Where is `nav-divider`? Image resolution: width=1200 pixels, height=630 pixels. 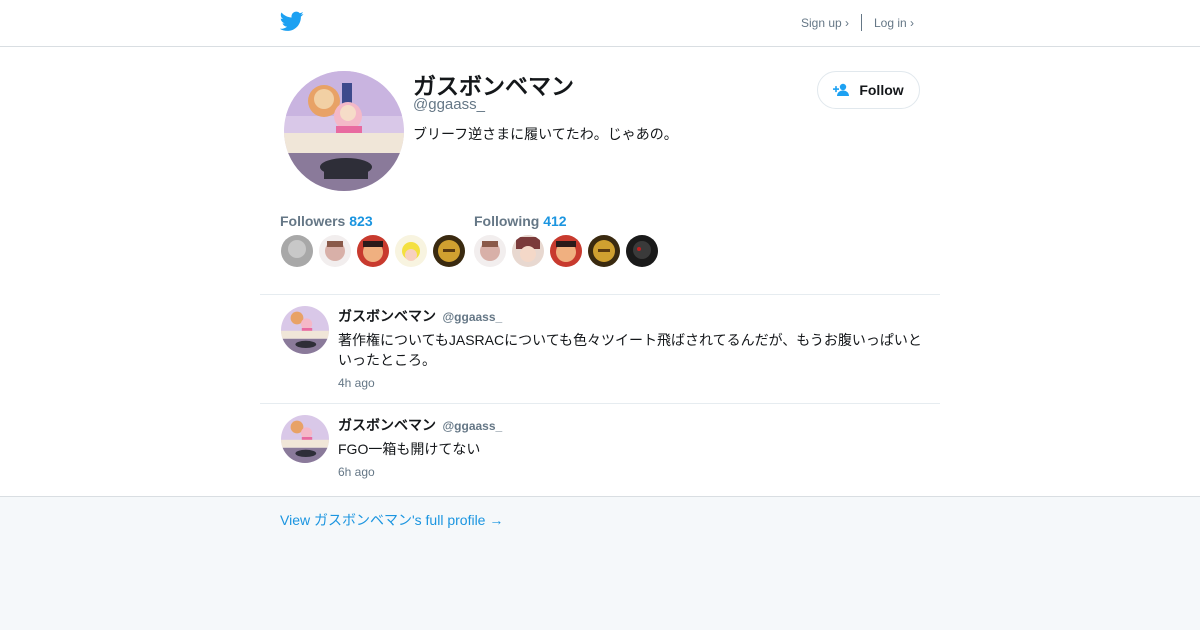 nav-divider is located at coordinates (861, 22).